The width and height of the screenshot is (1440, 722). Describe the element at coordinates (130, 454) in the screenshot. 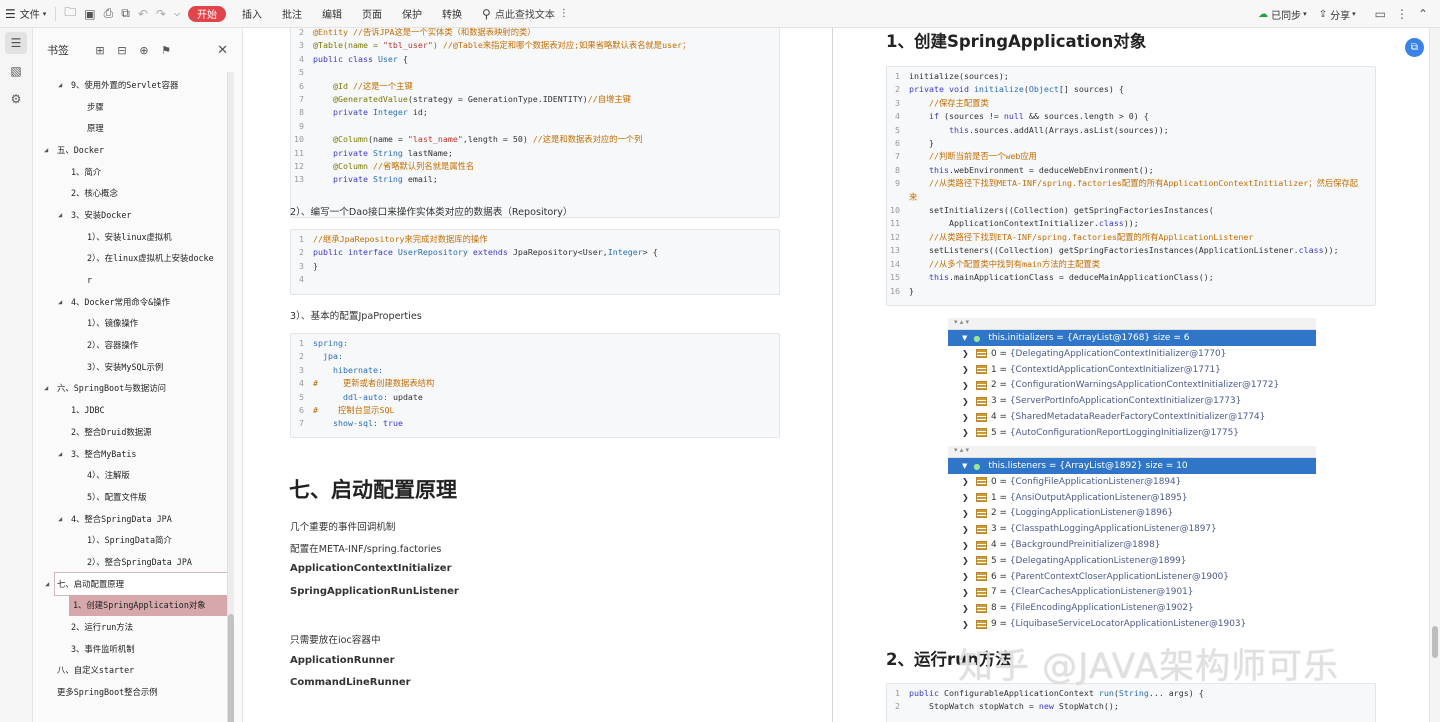

I see `bookmark-item: ◢ 3、整合MyBatis` at that location.